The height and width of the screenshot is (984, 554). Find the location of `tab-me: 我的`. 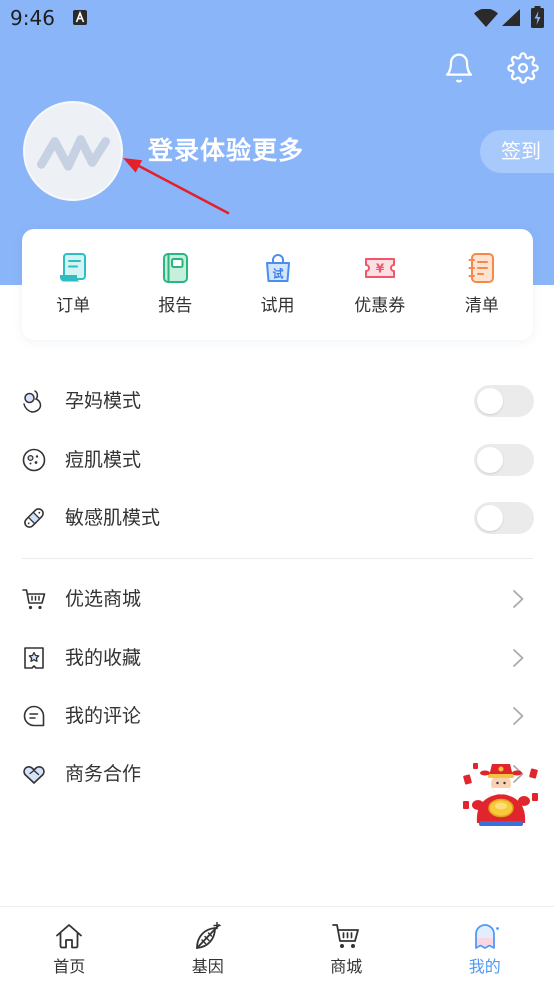

tab-me: 我的 is located at coordinates (485, 945).